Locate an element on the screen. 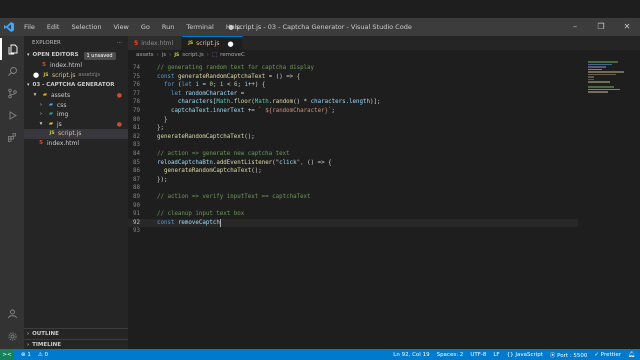 The width and height of the screenshot is (640, 360). folder-css-icon: ▰ is located at coordinates (51, 104).